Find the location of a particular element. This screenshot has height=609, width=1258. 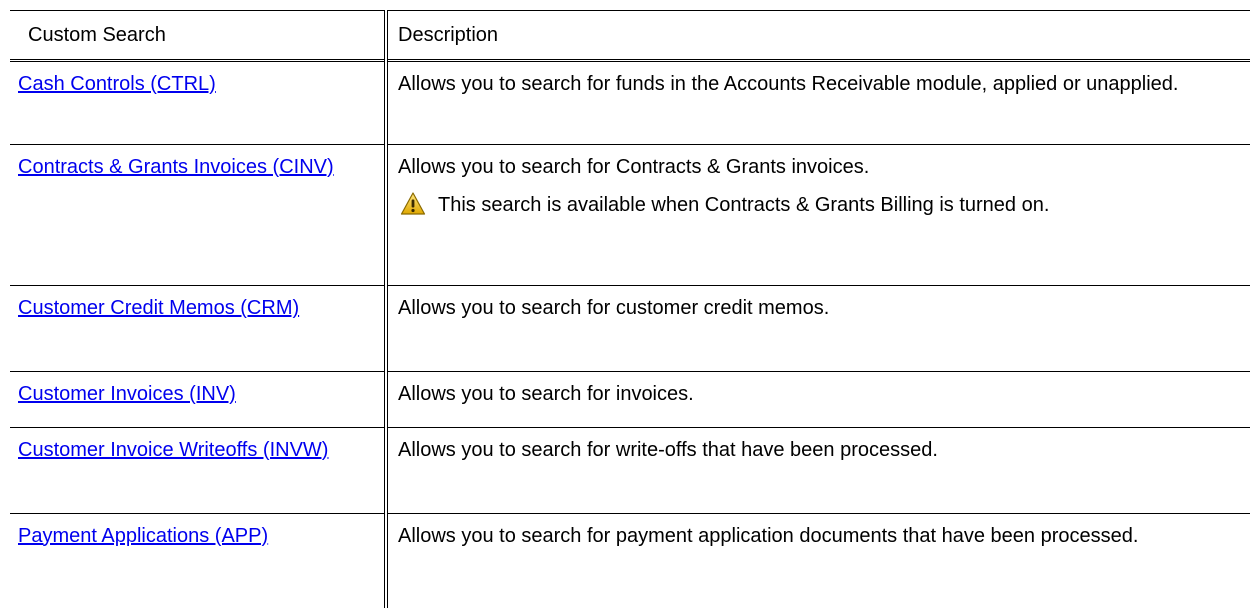

contracts-grants-invoices-link: Contracts & Grants Invoices (CINV) is located at coordinates (176, 167).